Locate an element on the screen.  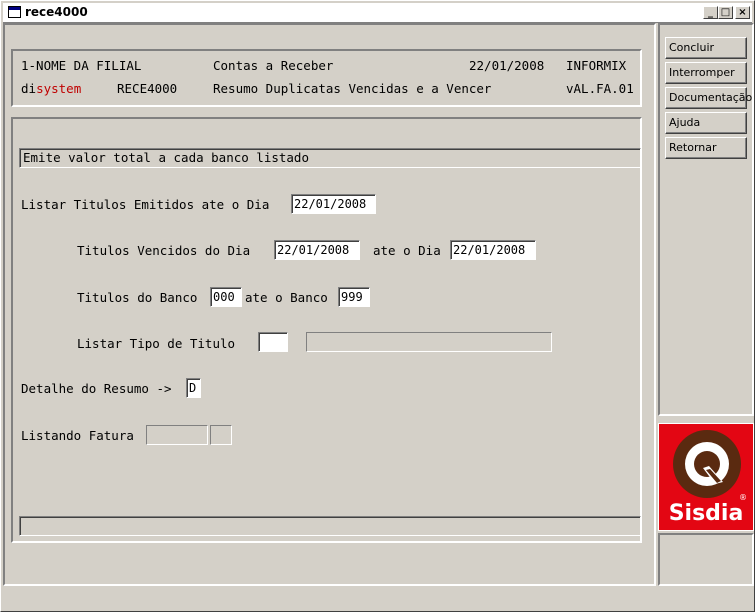
close-button: × is located at coordinates (742, 12).